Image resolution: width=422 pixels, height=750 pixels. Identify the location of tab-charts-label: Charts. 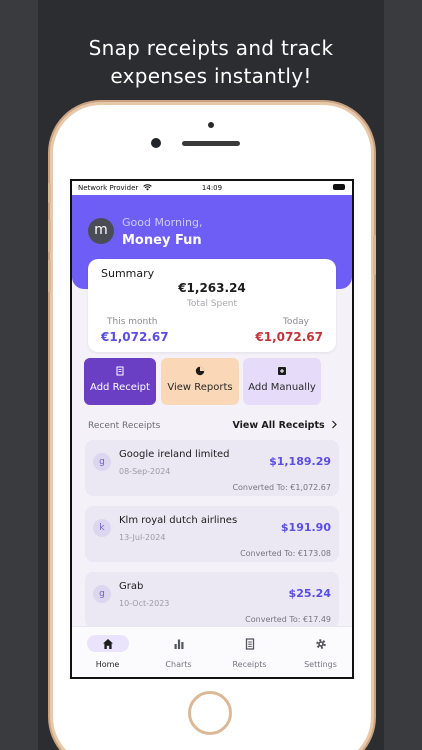
(178, 664).